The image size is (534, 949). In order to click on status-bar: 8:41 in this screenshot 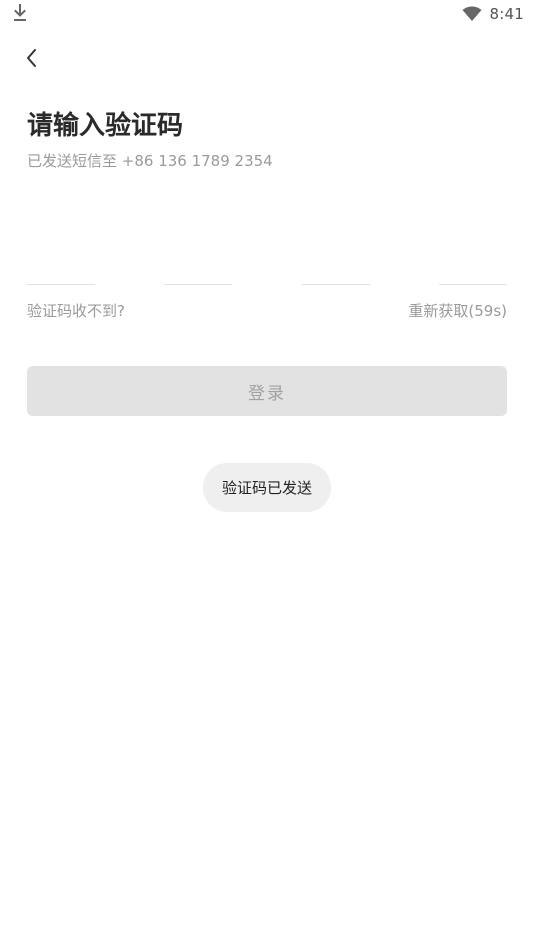, I will do `click(267, 14)`.